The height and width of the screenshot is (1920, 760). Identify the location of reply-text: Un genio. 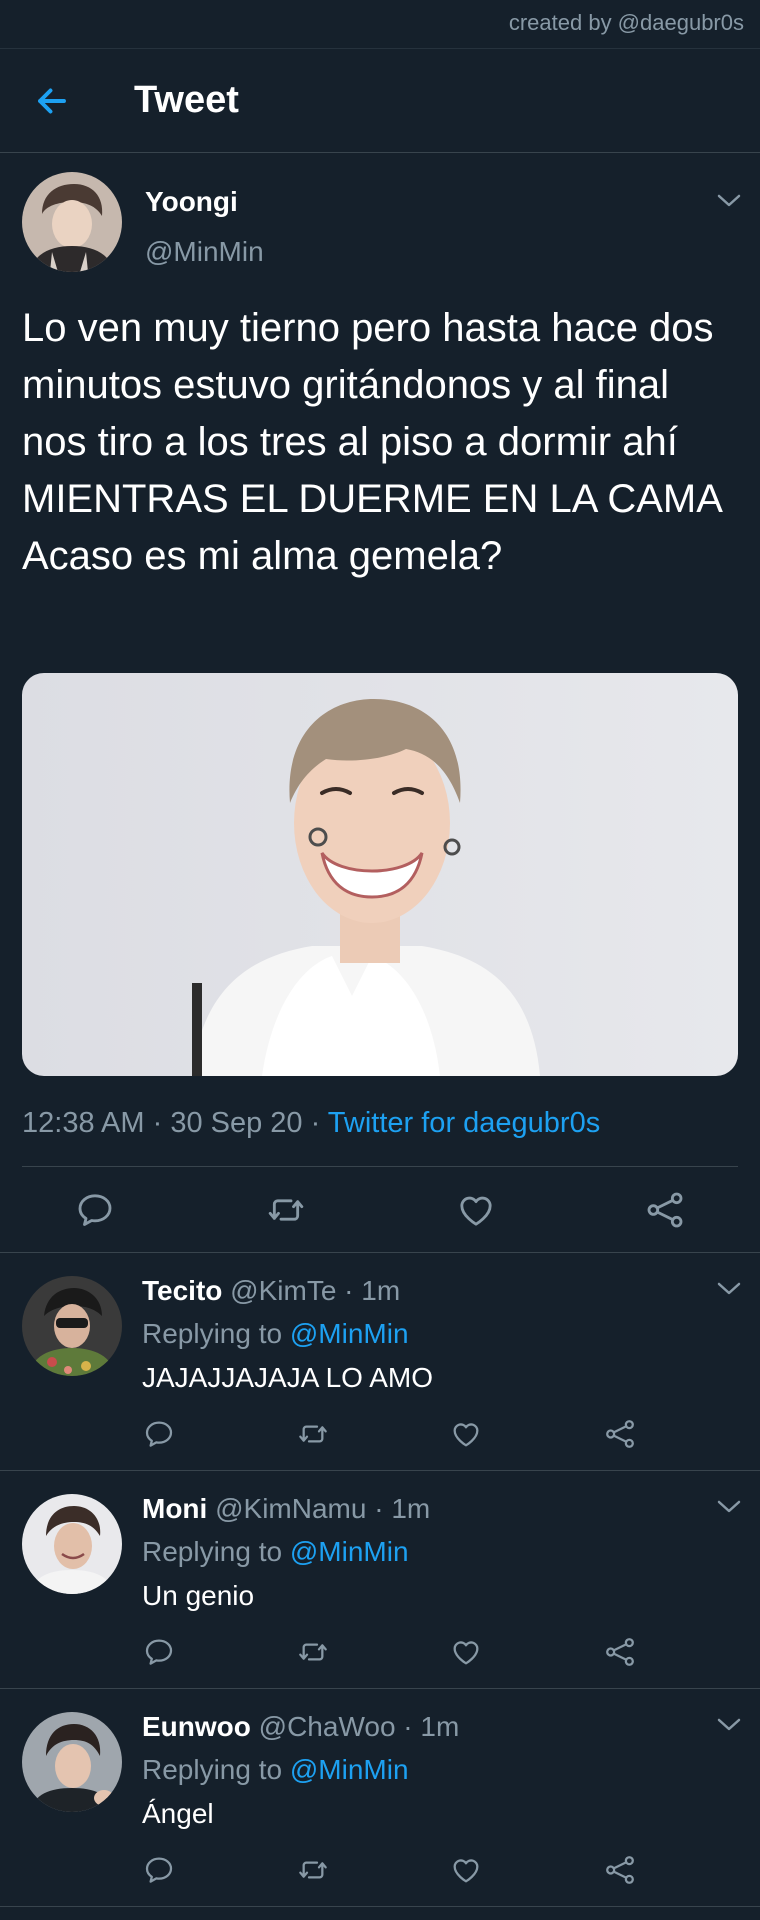
(198, 1595).